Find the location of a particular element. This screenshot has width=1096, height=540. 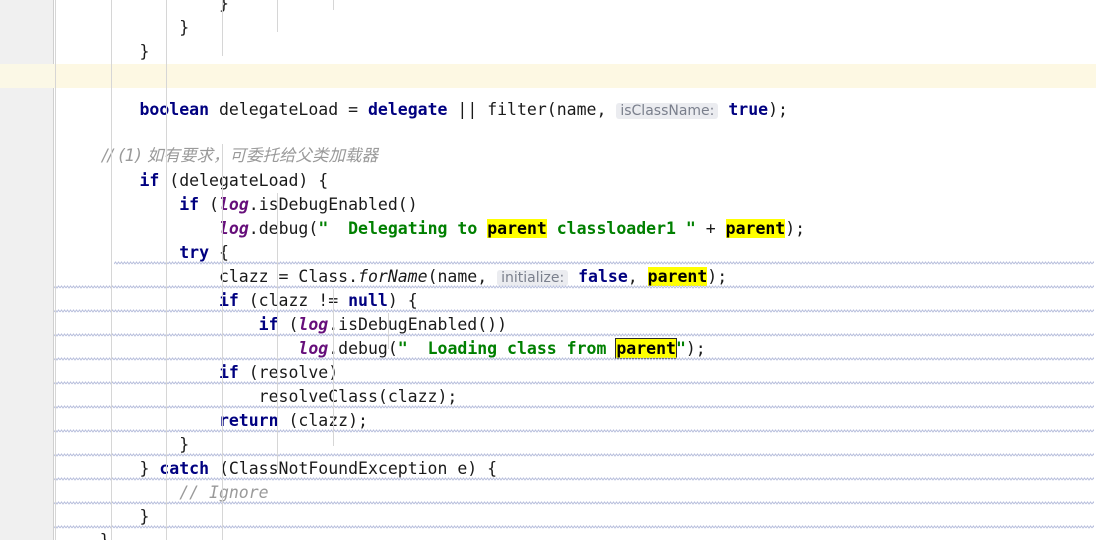

editor-gutter is located at coordinates (27, 270).